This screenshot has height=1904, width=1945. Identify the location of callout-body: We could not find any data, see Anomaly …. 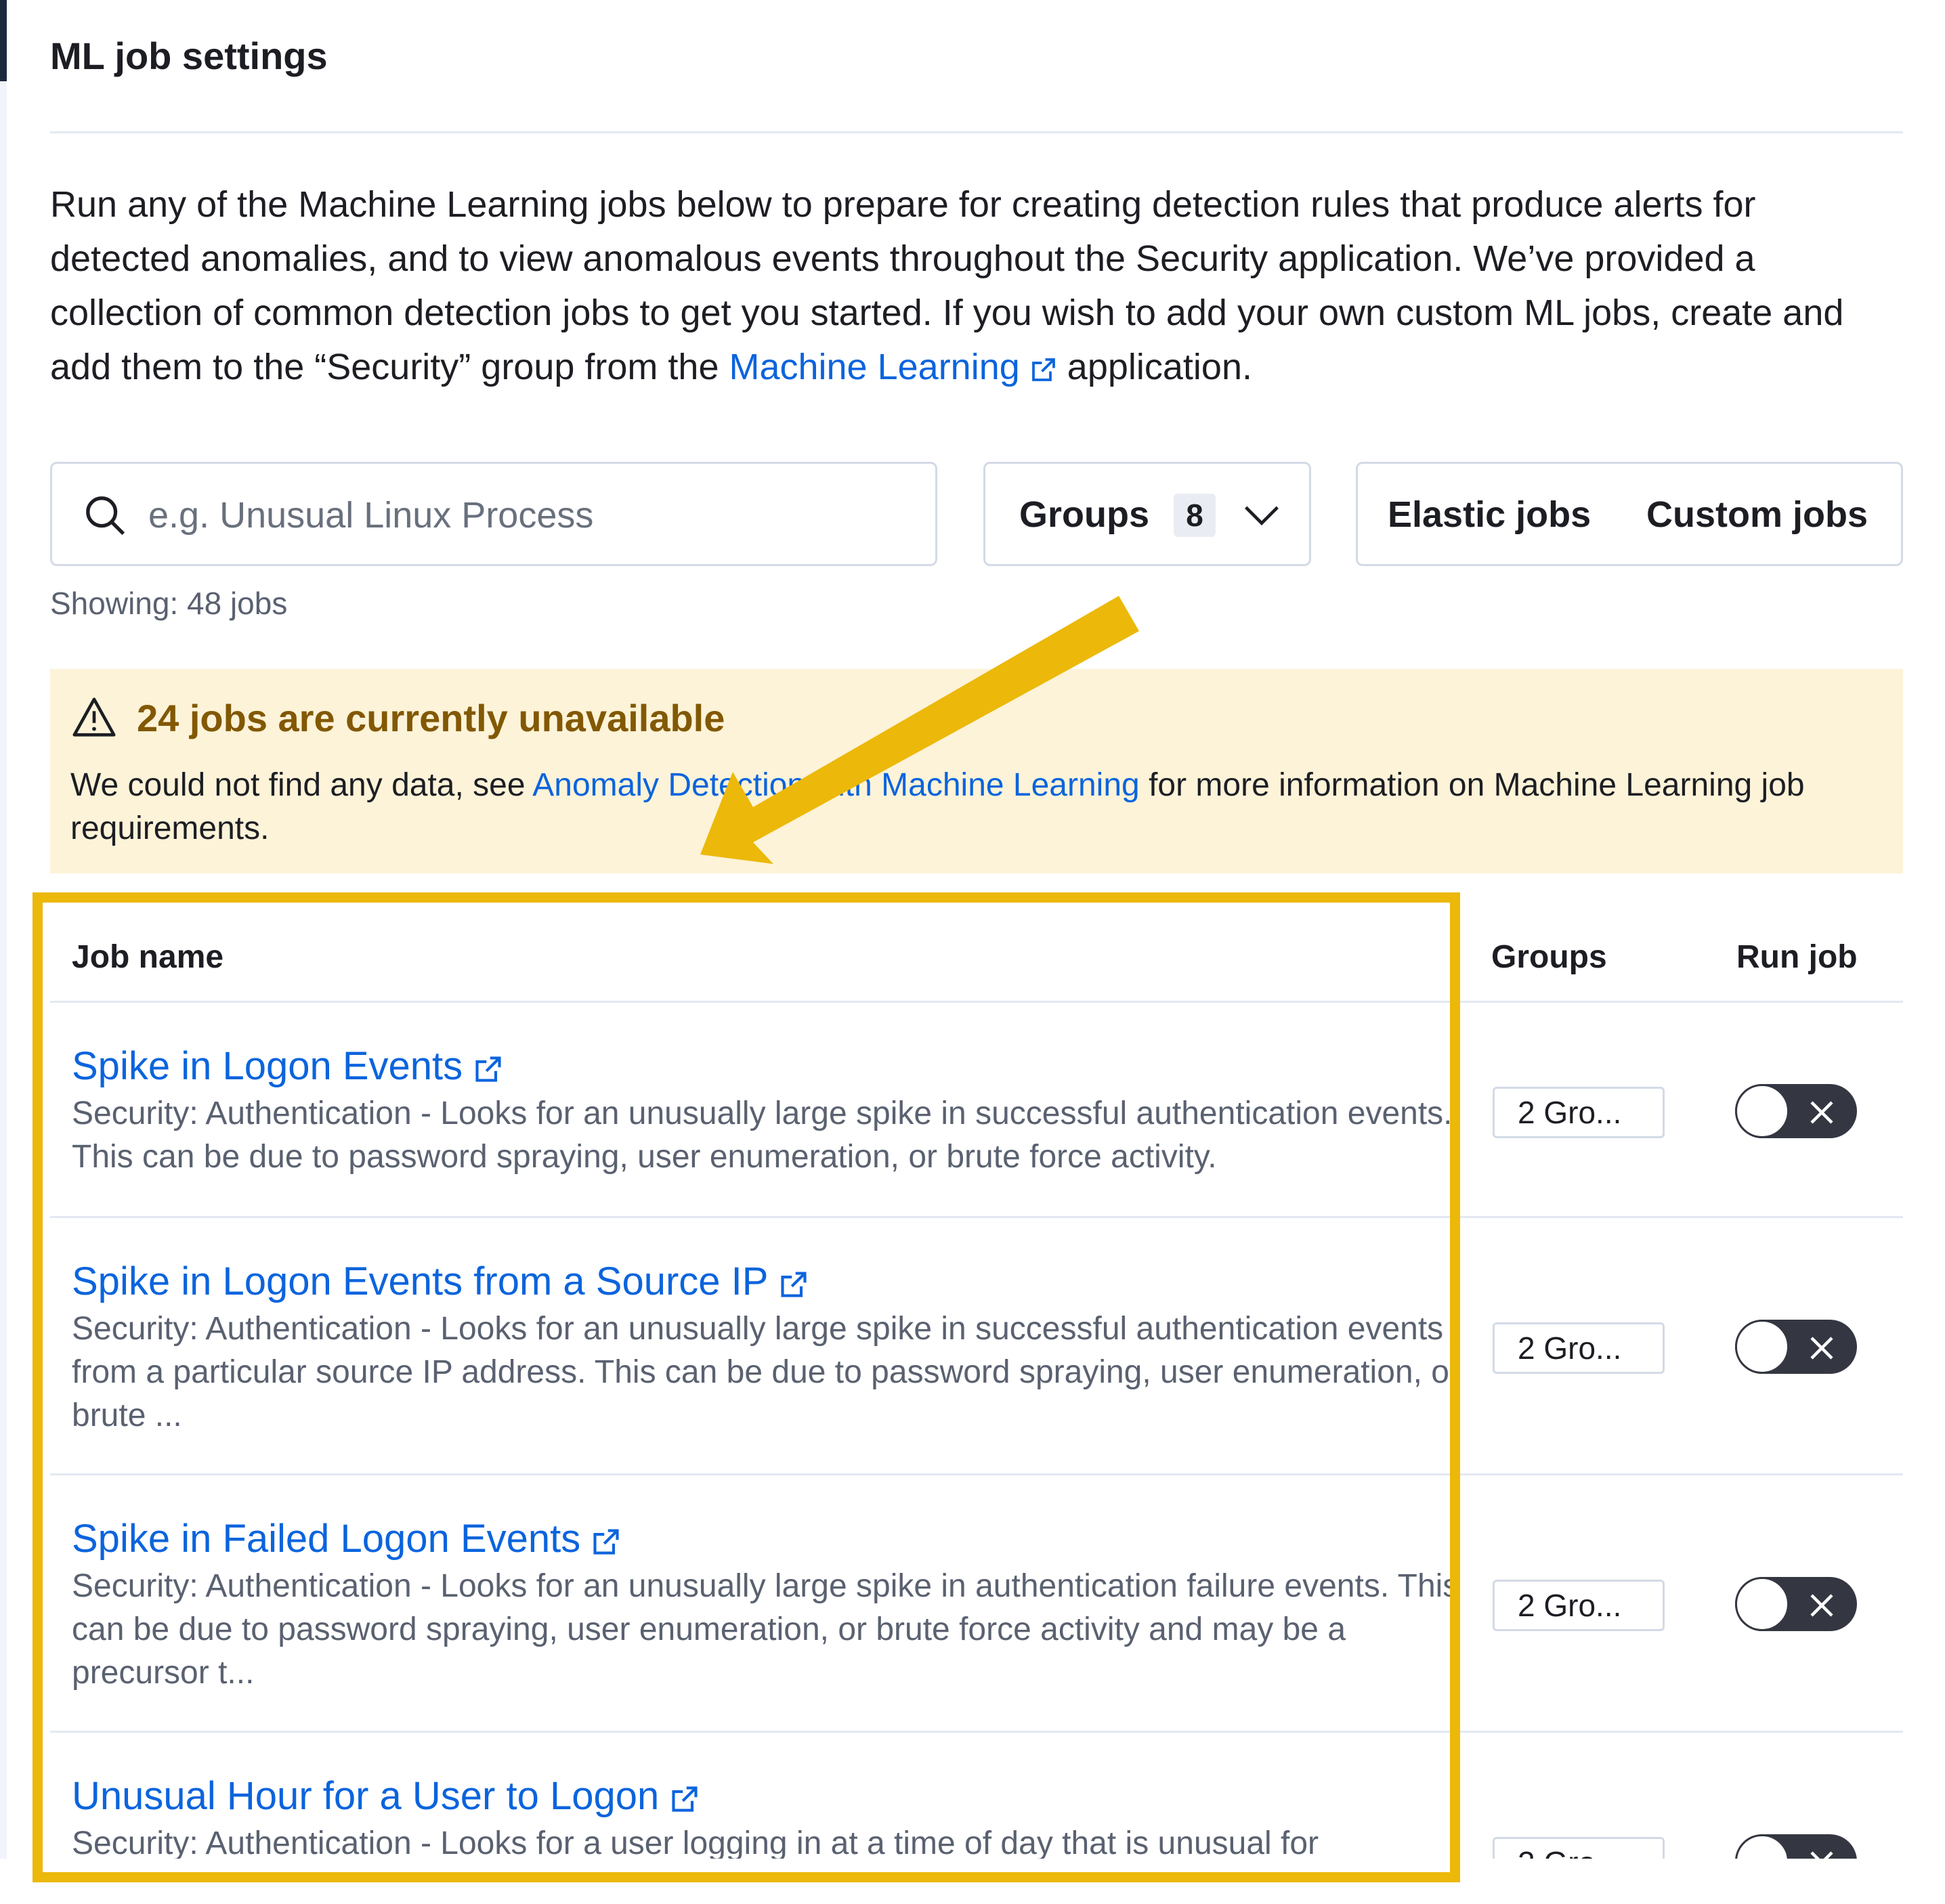
(977, 807).